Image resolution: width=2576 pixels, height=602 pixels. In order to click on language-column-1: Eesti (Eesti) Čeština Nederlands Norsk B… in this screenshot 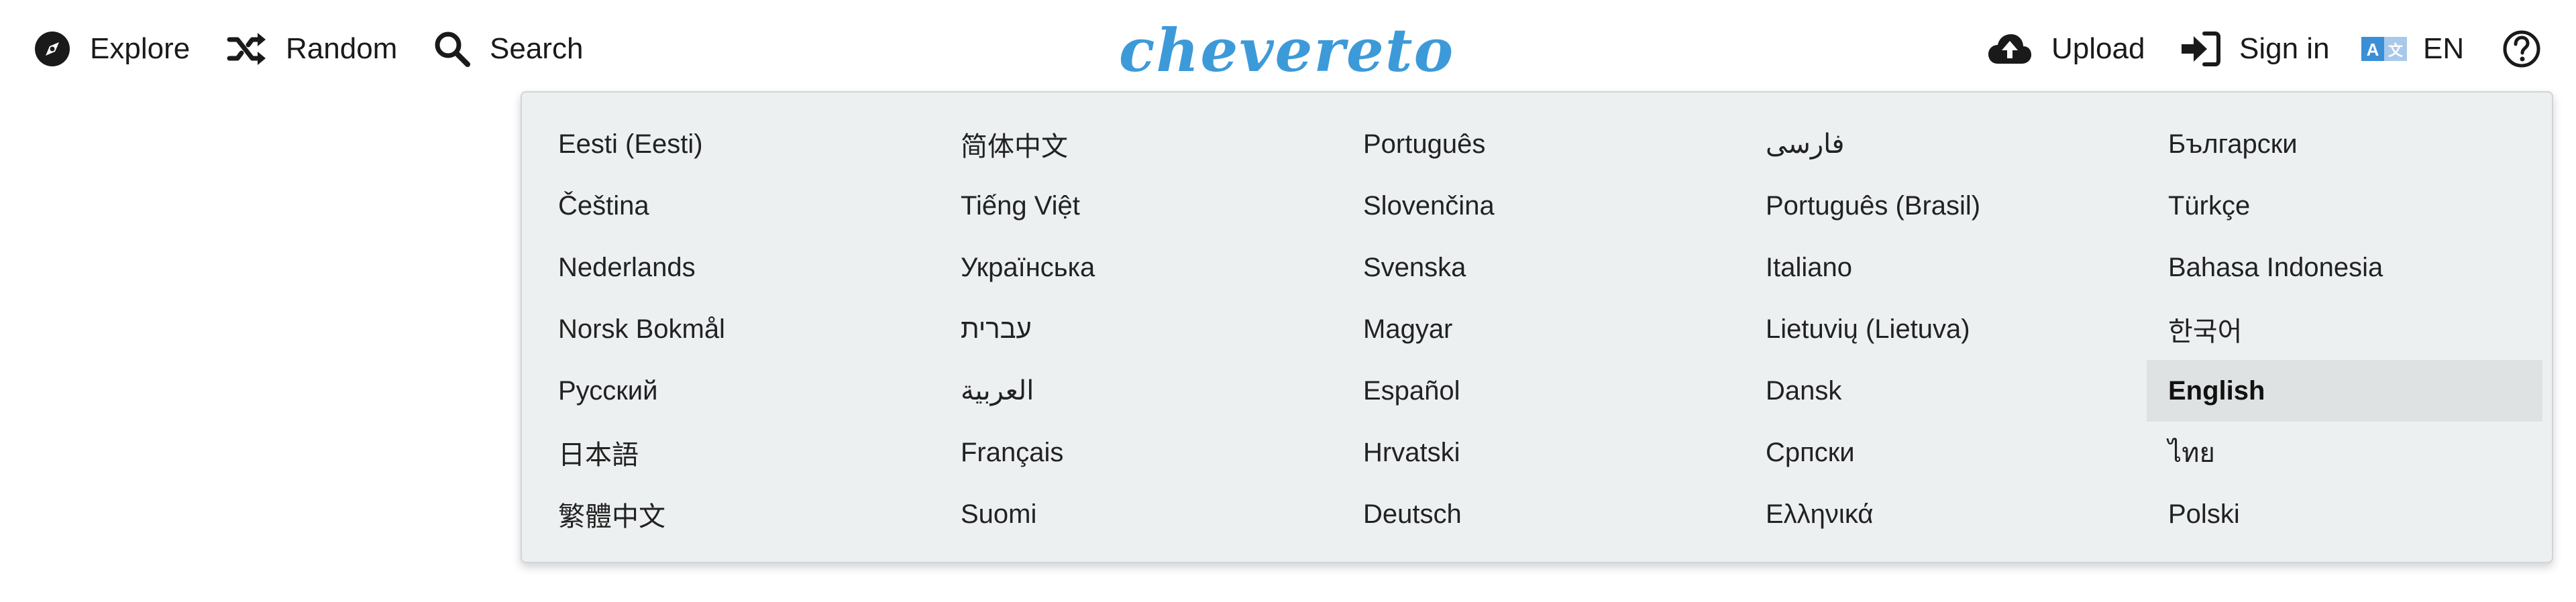, I will do `click(734, 329)`.